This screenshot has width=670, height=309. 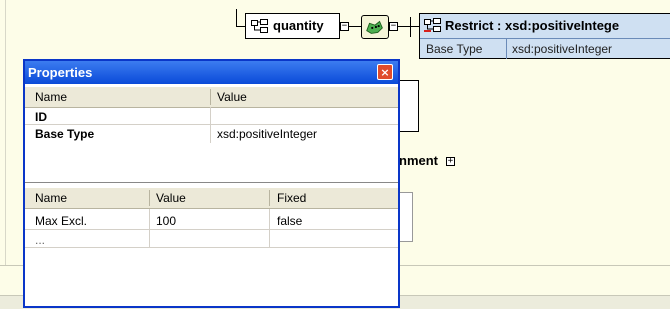 What do you see at coordinates (64, 134) in the screenshot?
I see `property-name-base-type: Base Type` at bounding box center [64, 134].